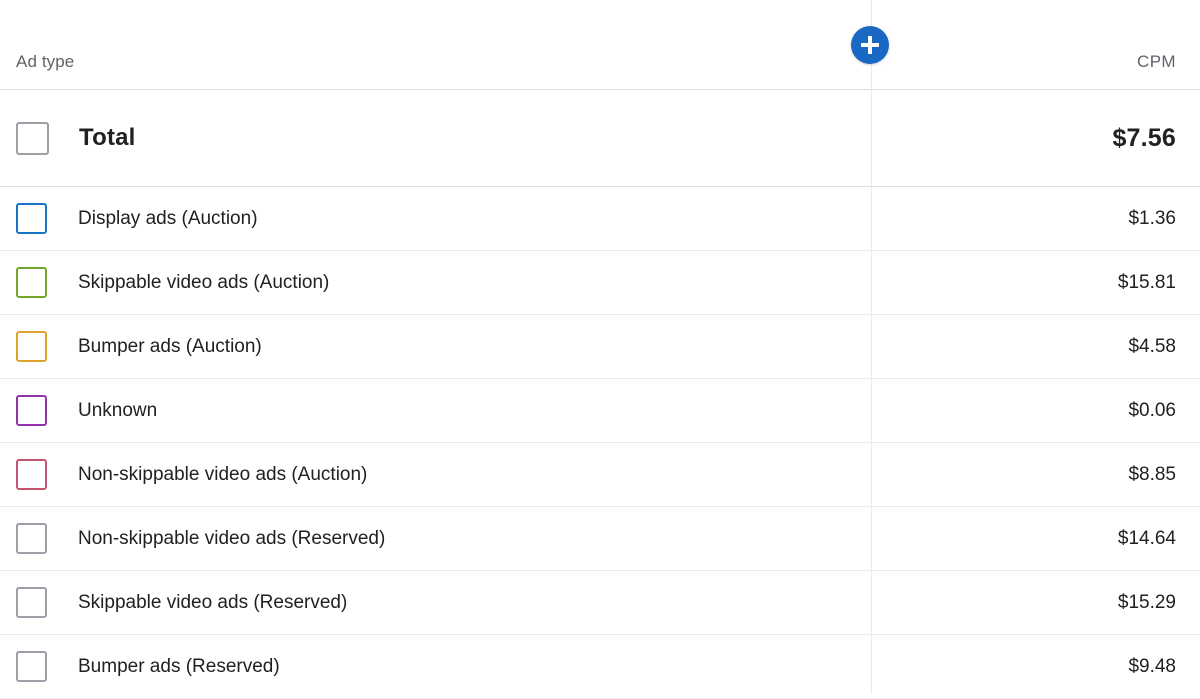 This screenshot has width=1200, height=699. What do you see at coordinates (1146, 602) in the screenshot?
I see `row-value: $15.29` at bounding box center [1146, 602].